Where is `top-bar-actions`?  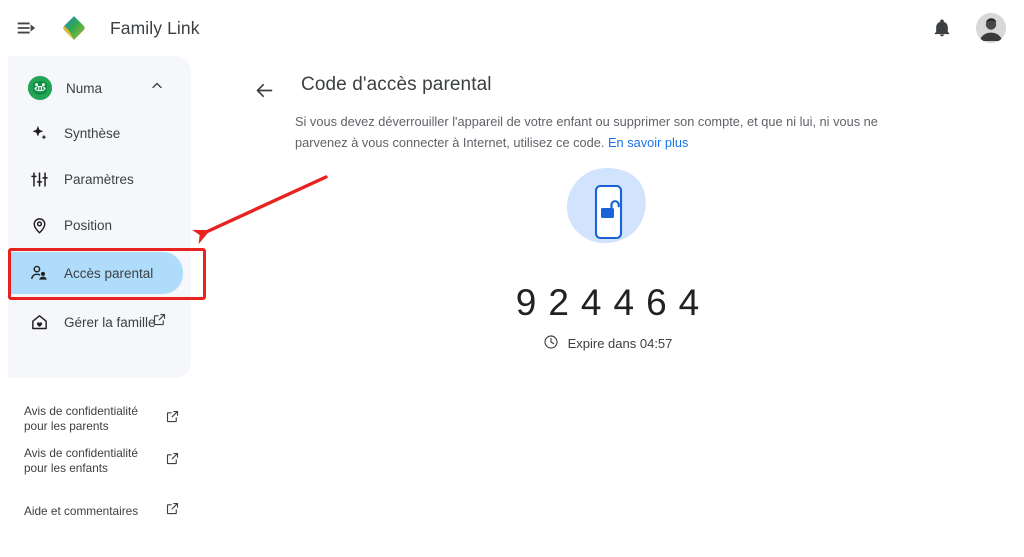 top-bar-actions is located at coordinates (965, 28).